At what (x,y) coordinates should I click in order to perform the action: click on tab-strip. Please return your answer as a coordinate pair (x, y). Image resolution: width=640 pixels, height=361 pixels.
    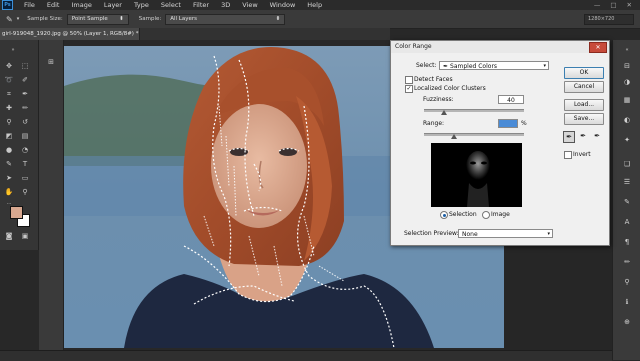
    Looking at the image, I should click on (265, 34).